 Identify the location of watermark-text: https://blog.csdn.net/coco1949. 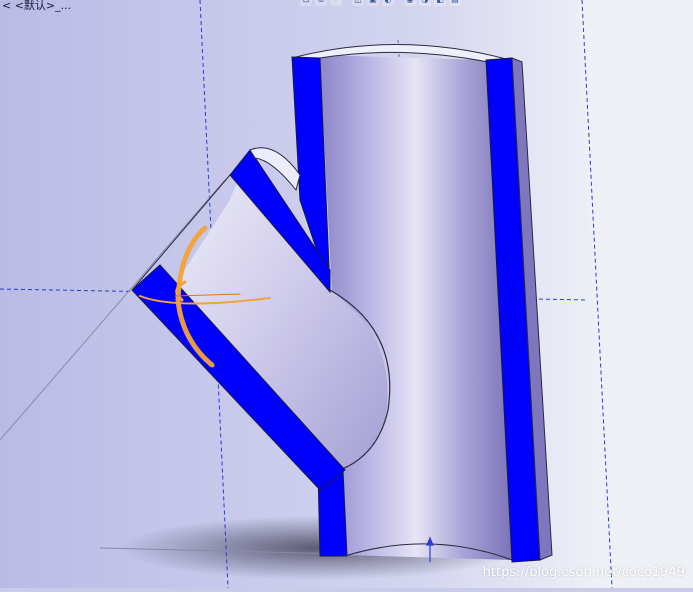
(583, 572).